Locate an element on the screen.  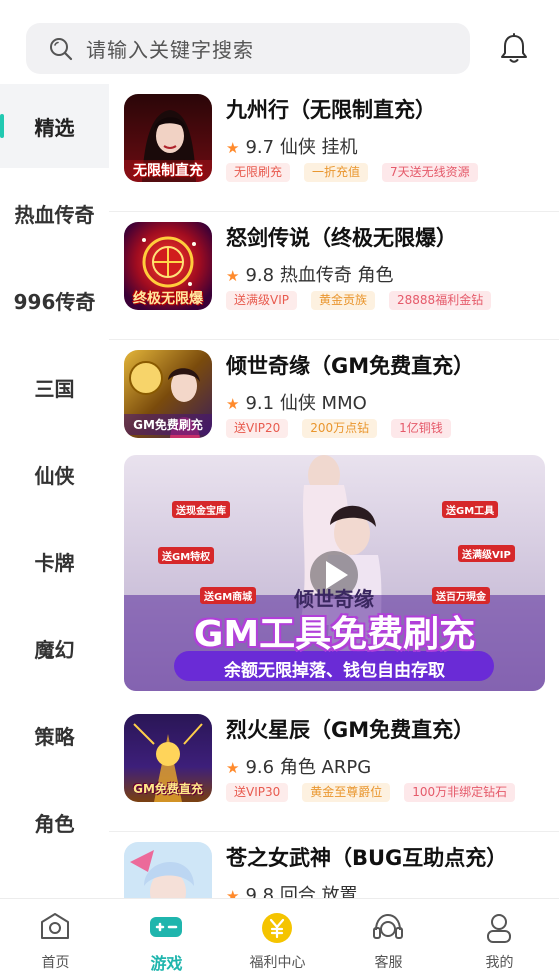
game-tag: 送VIP30 is located at coordinates (257, 792).